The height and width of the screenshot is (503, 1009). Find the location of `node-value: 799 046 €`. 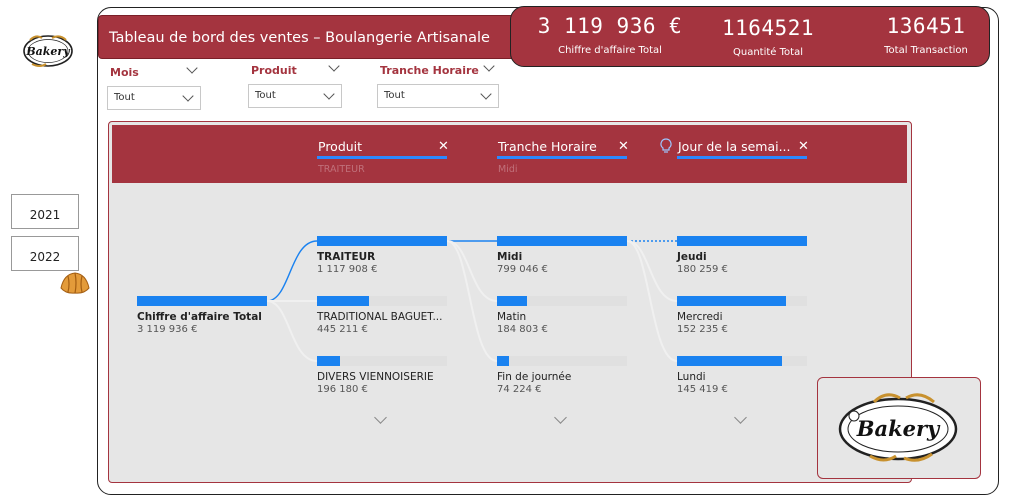

node-value: 799 046 € is located at coordinates (522, 269).